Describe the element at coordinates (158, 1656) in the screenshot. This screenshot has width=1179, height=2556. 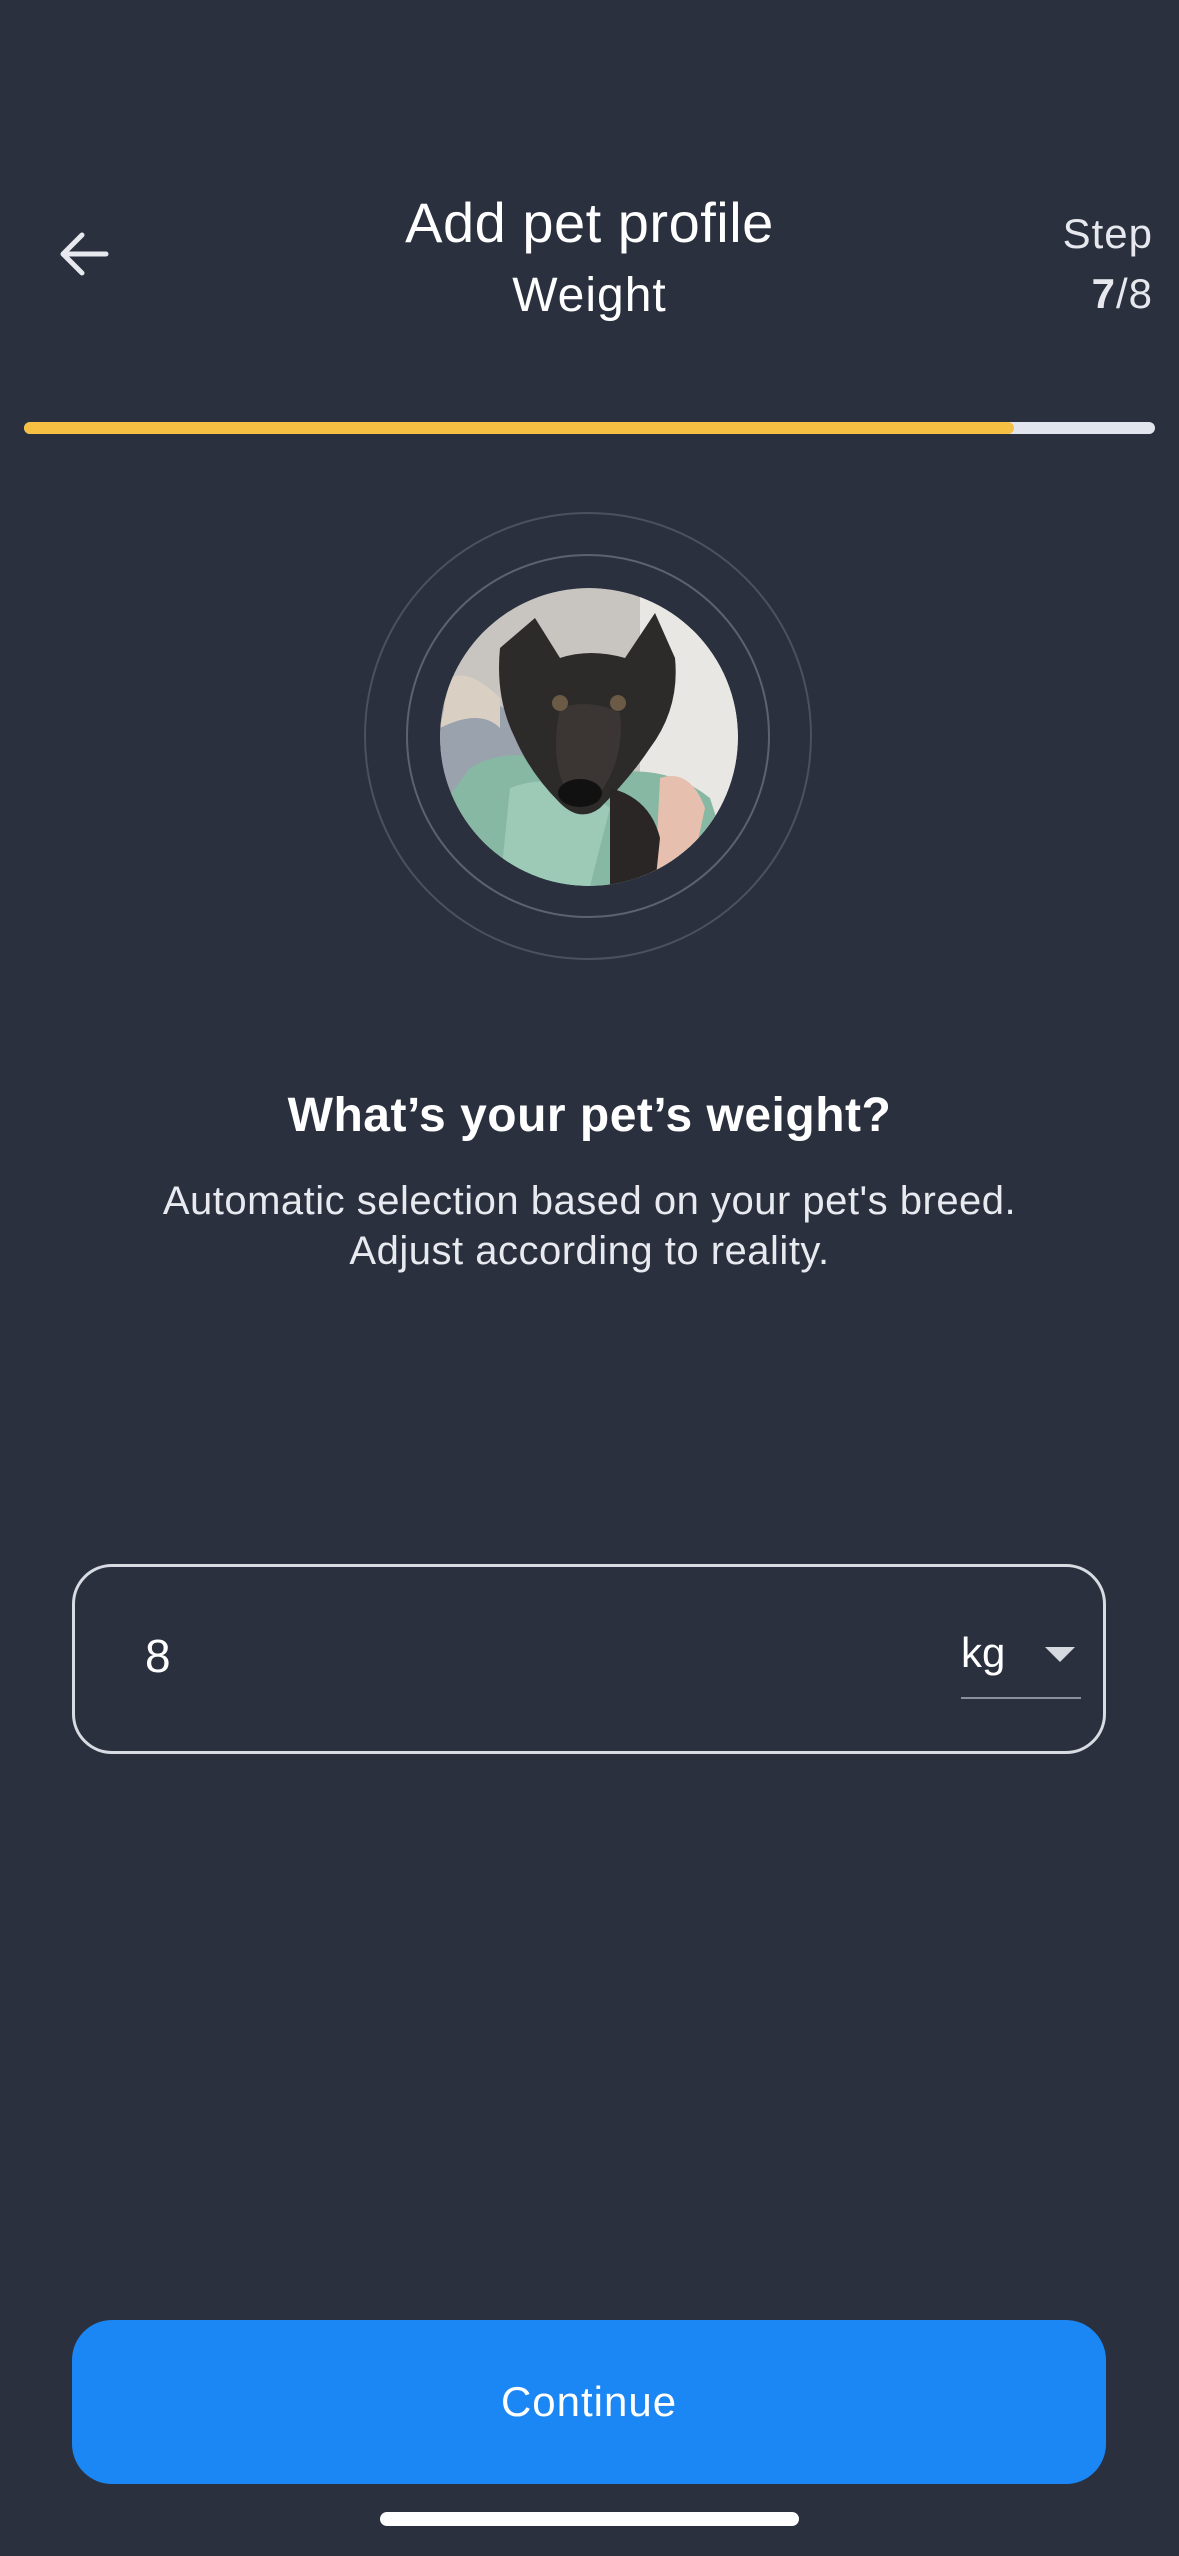
I see `weight-value: 8` at that location.